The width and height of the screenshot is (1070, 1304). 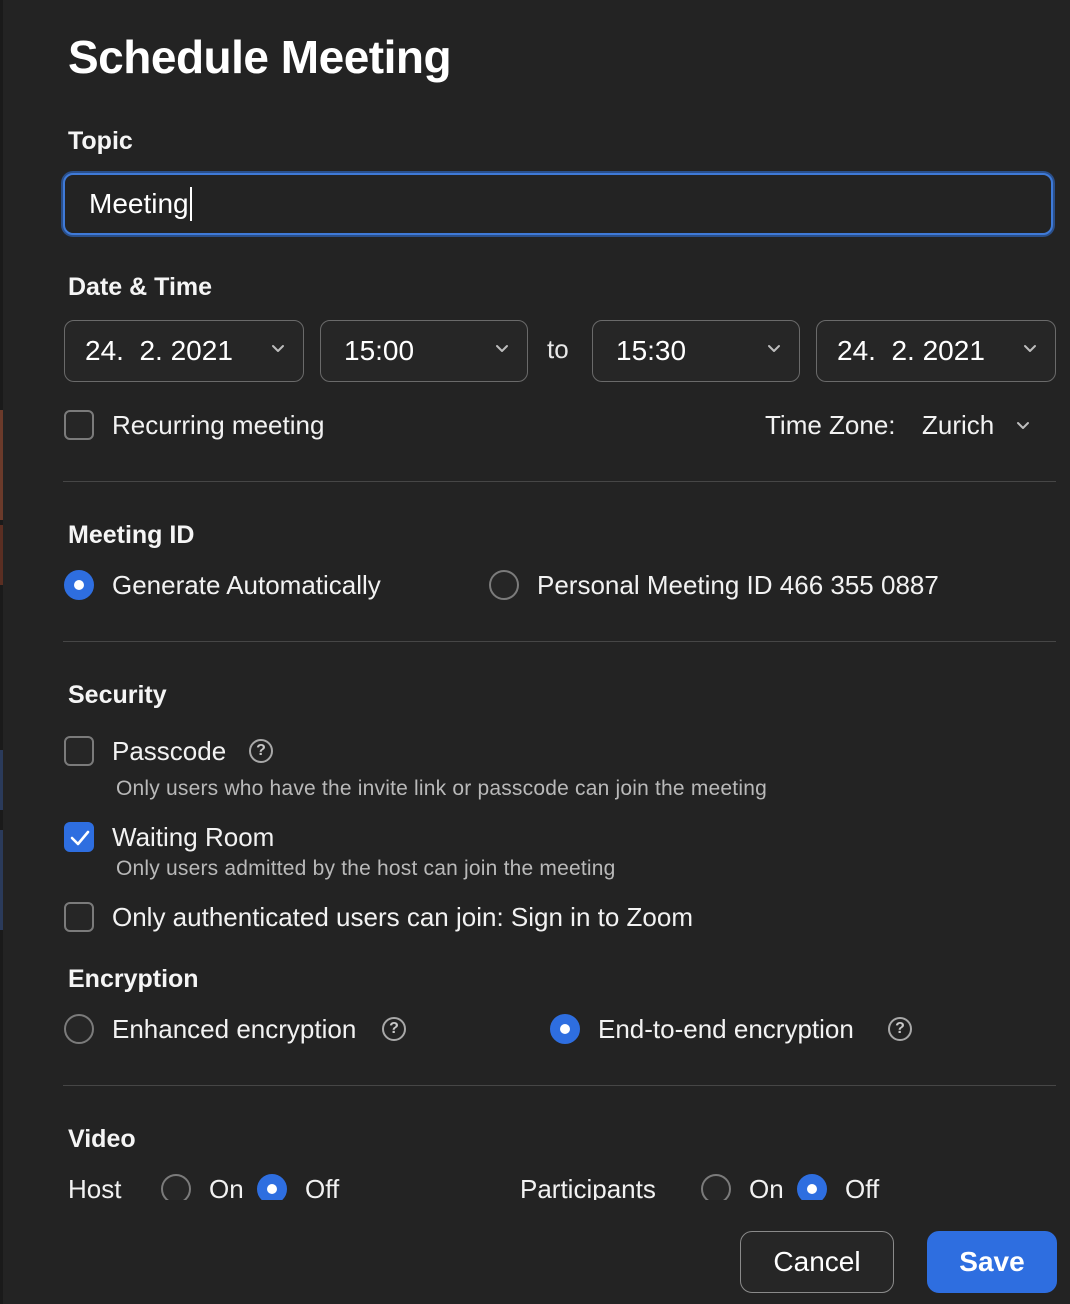 I want to click on end-time-value: 15:30, so click(x=651, y=350).